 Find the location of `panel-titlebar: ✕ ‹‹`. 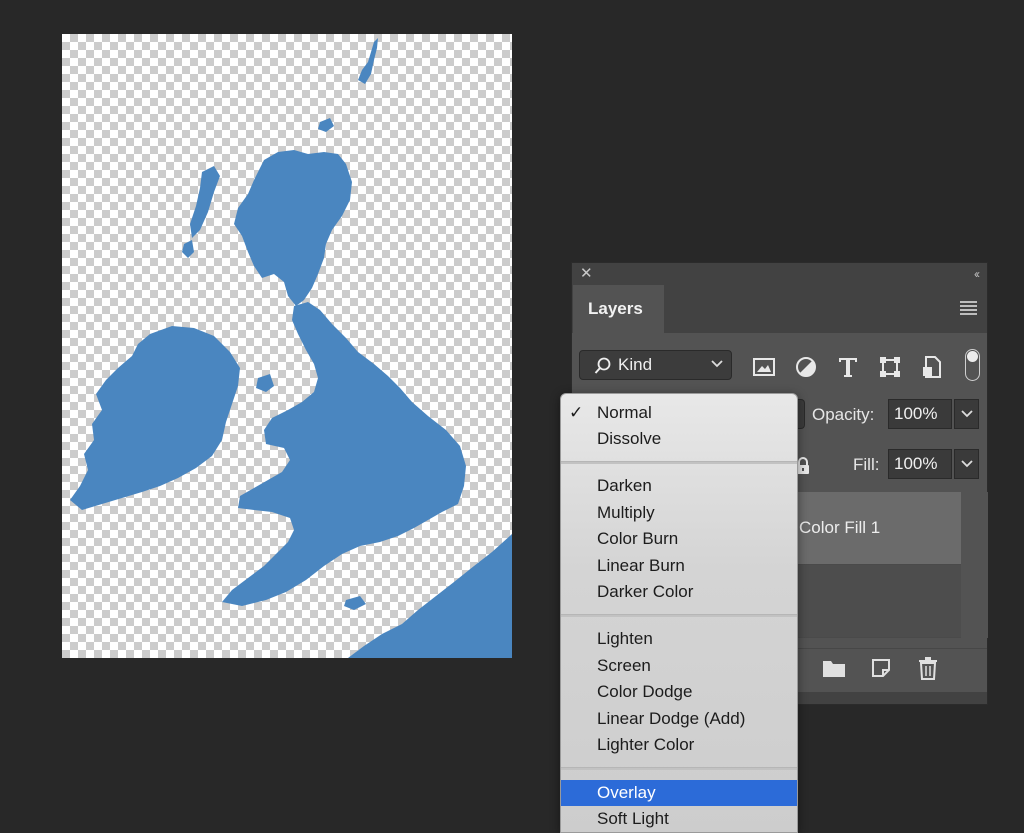

panel-titlebar: ✕ ‹‹ is located at coordinates (779, 274).